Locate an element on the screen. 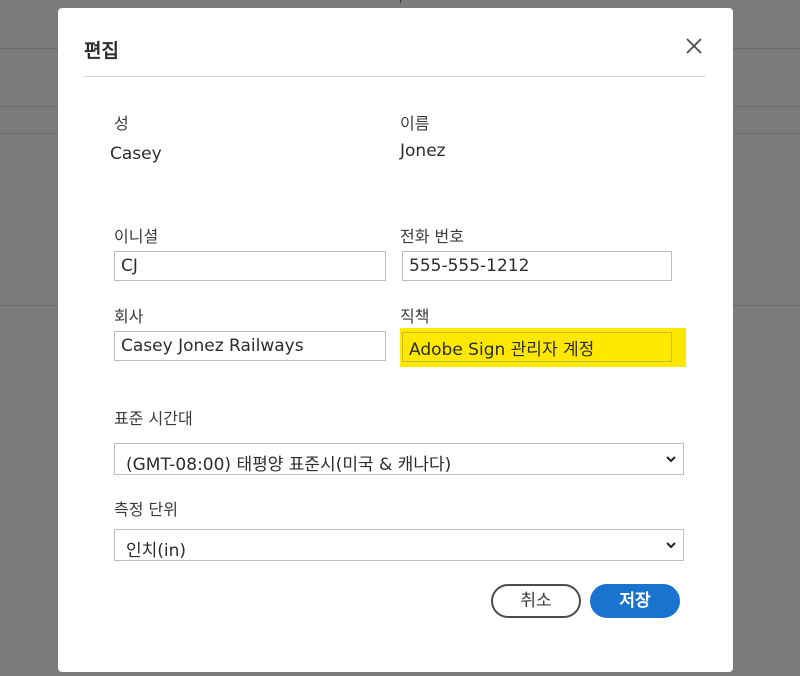  save-button: 저장 is located at coordinates (635, 601).